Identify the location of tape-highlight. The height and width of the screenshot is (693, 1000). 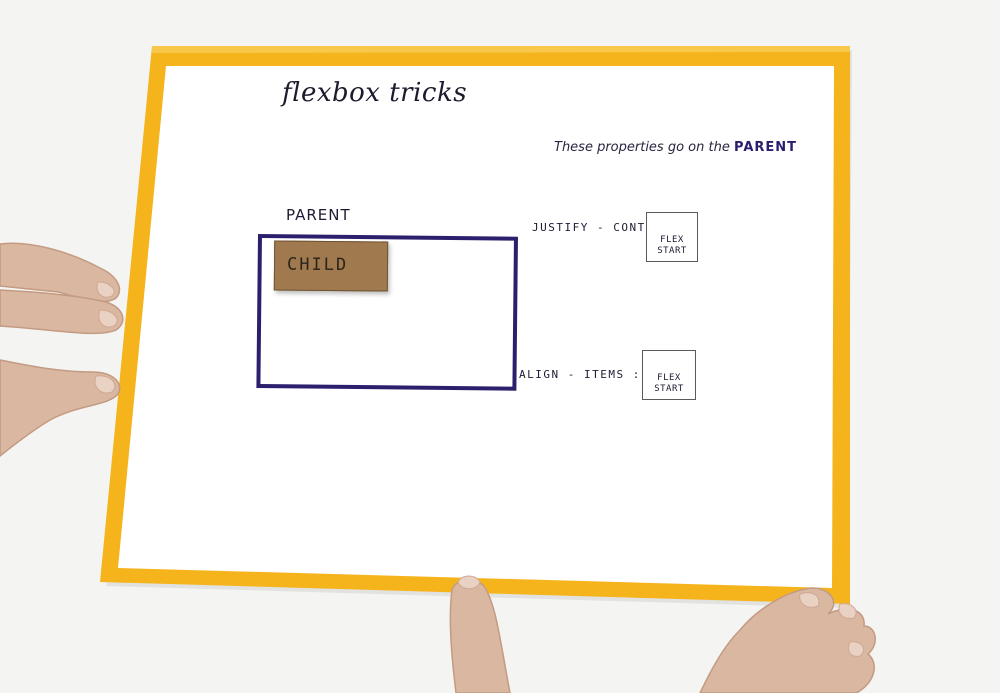
(501, 49).